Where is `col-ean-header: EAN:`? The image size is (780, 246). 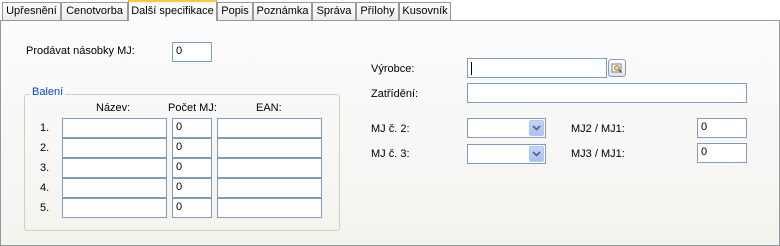 col-ean-header: EAN: is located at coordinates (269, 108).